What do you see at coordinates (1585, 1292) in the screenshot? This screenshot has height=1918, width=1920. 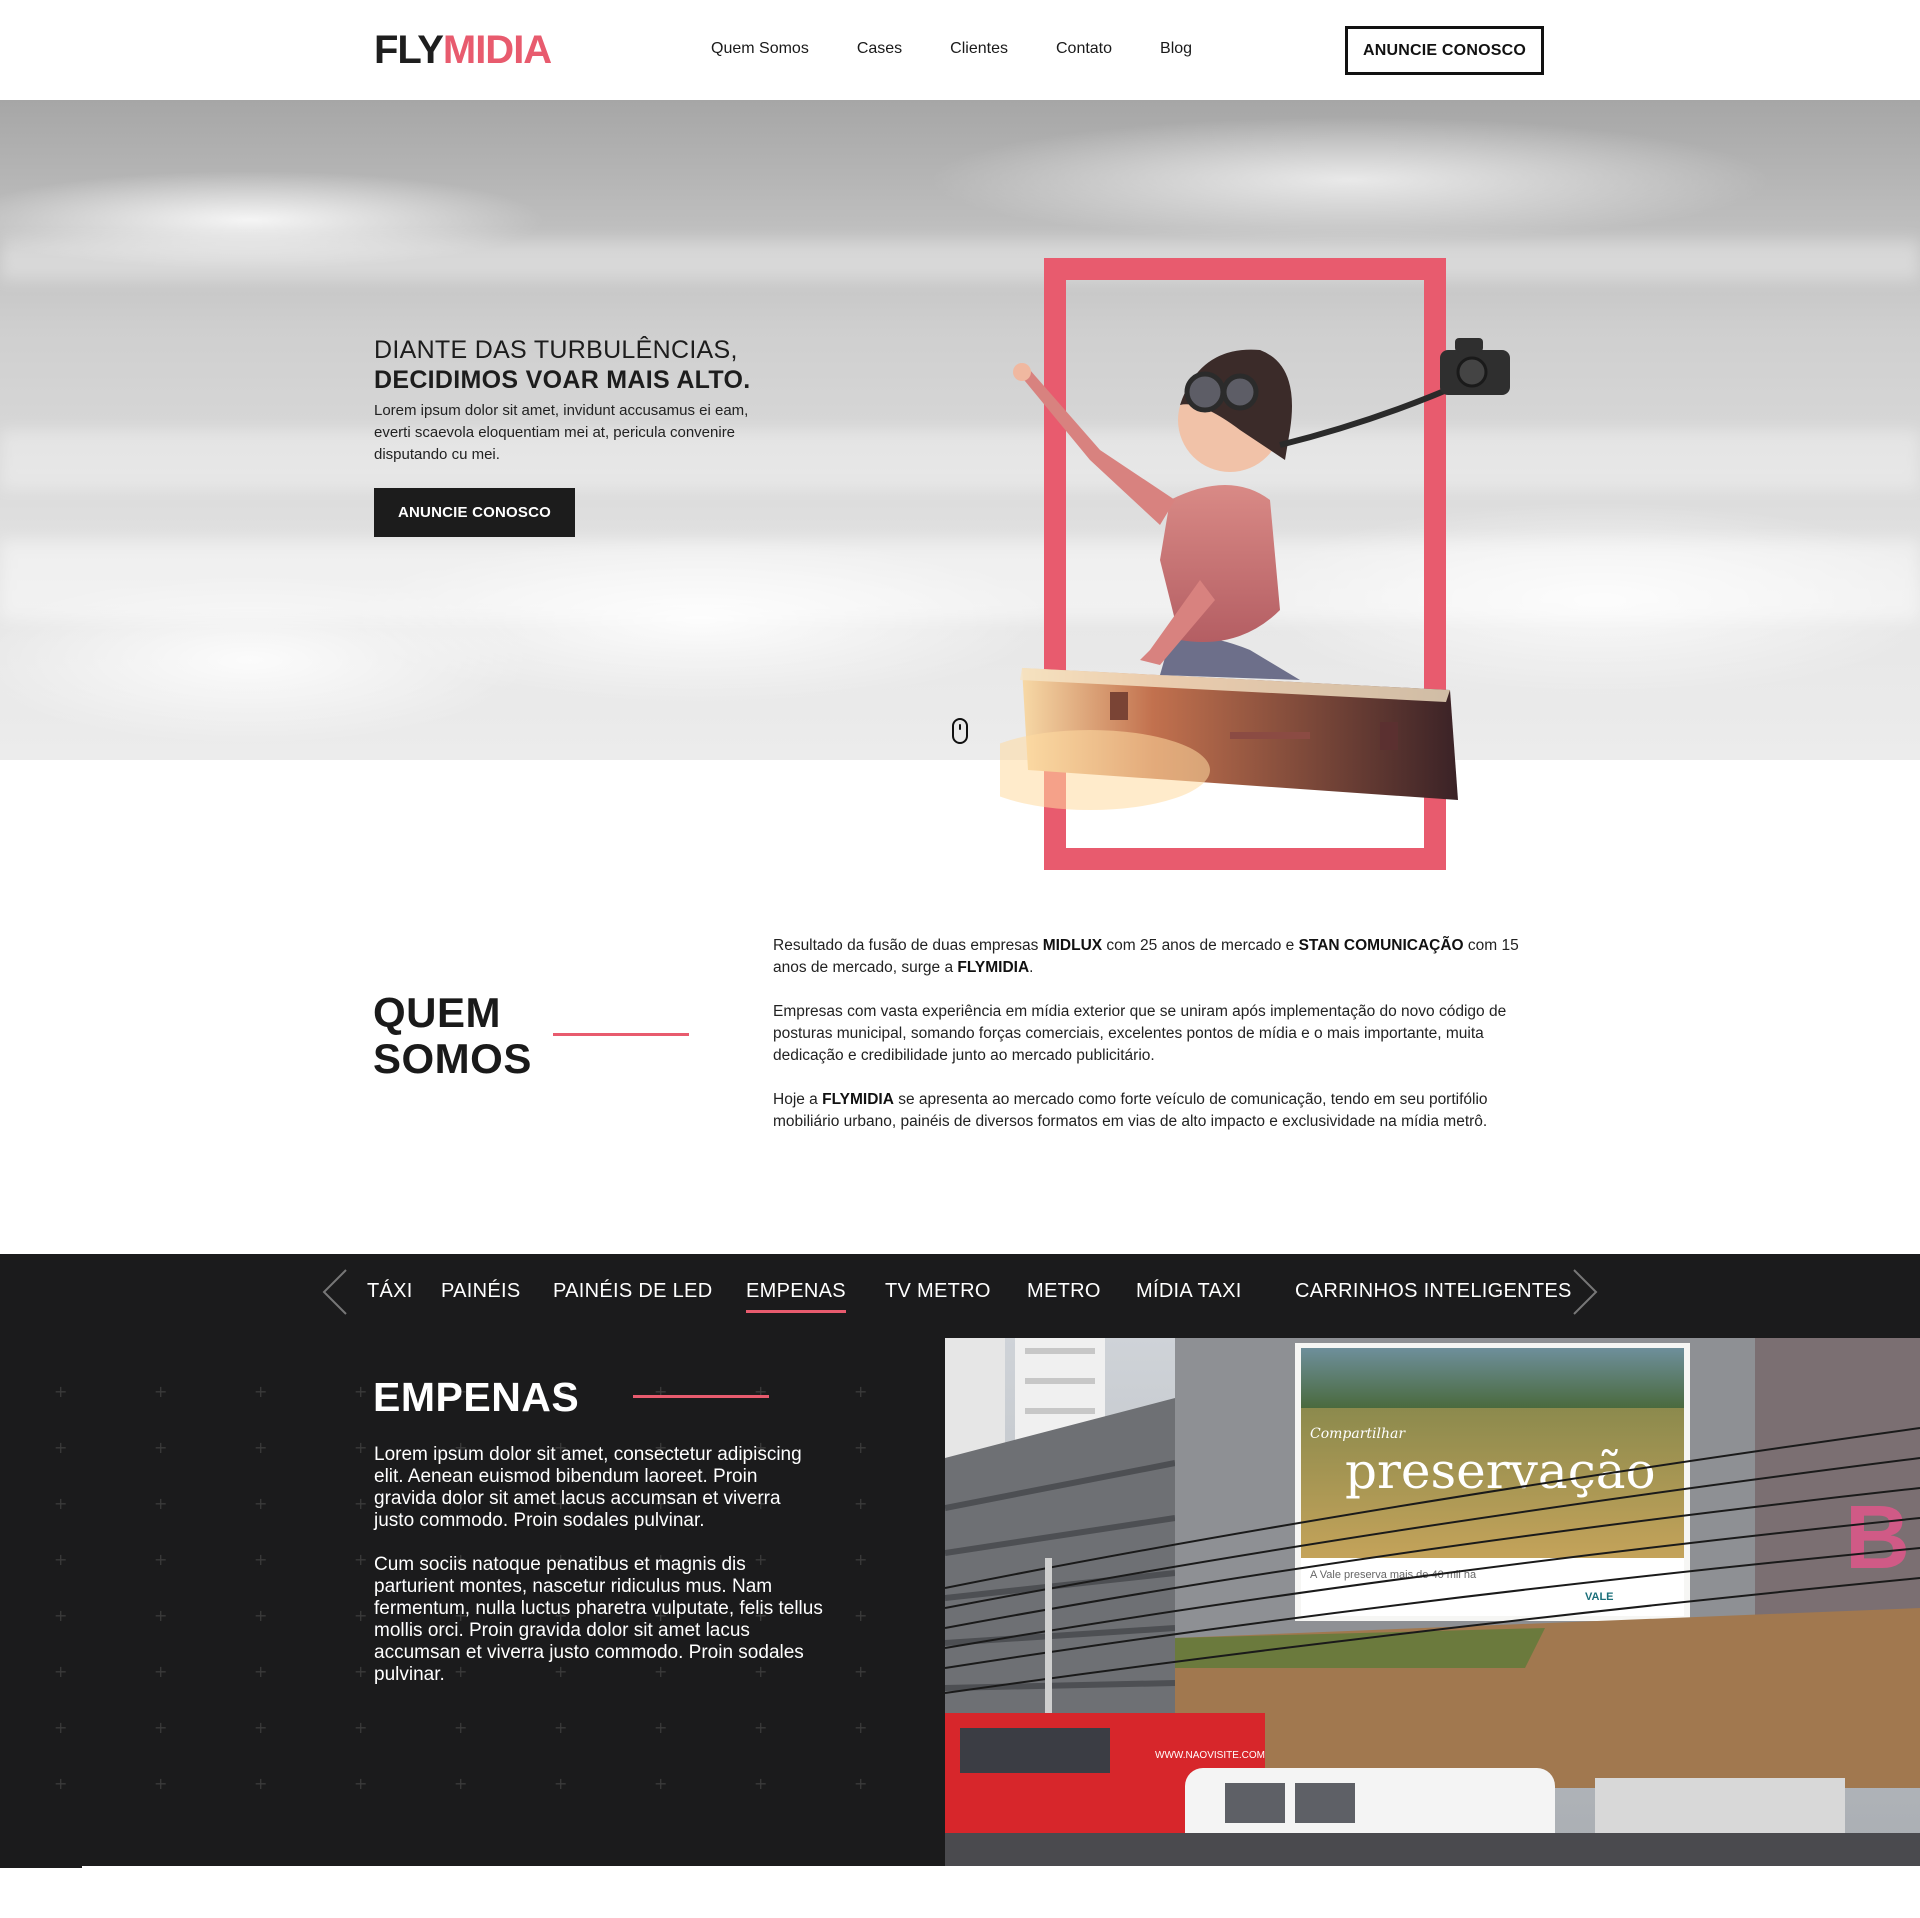 I see `chevron-right-icon` at bounding box center [1585, 1292].